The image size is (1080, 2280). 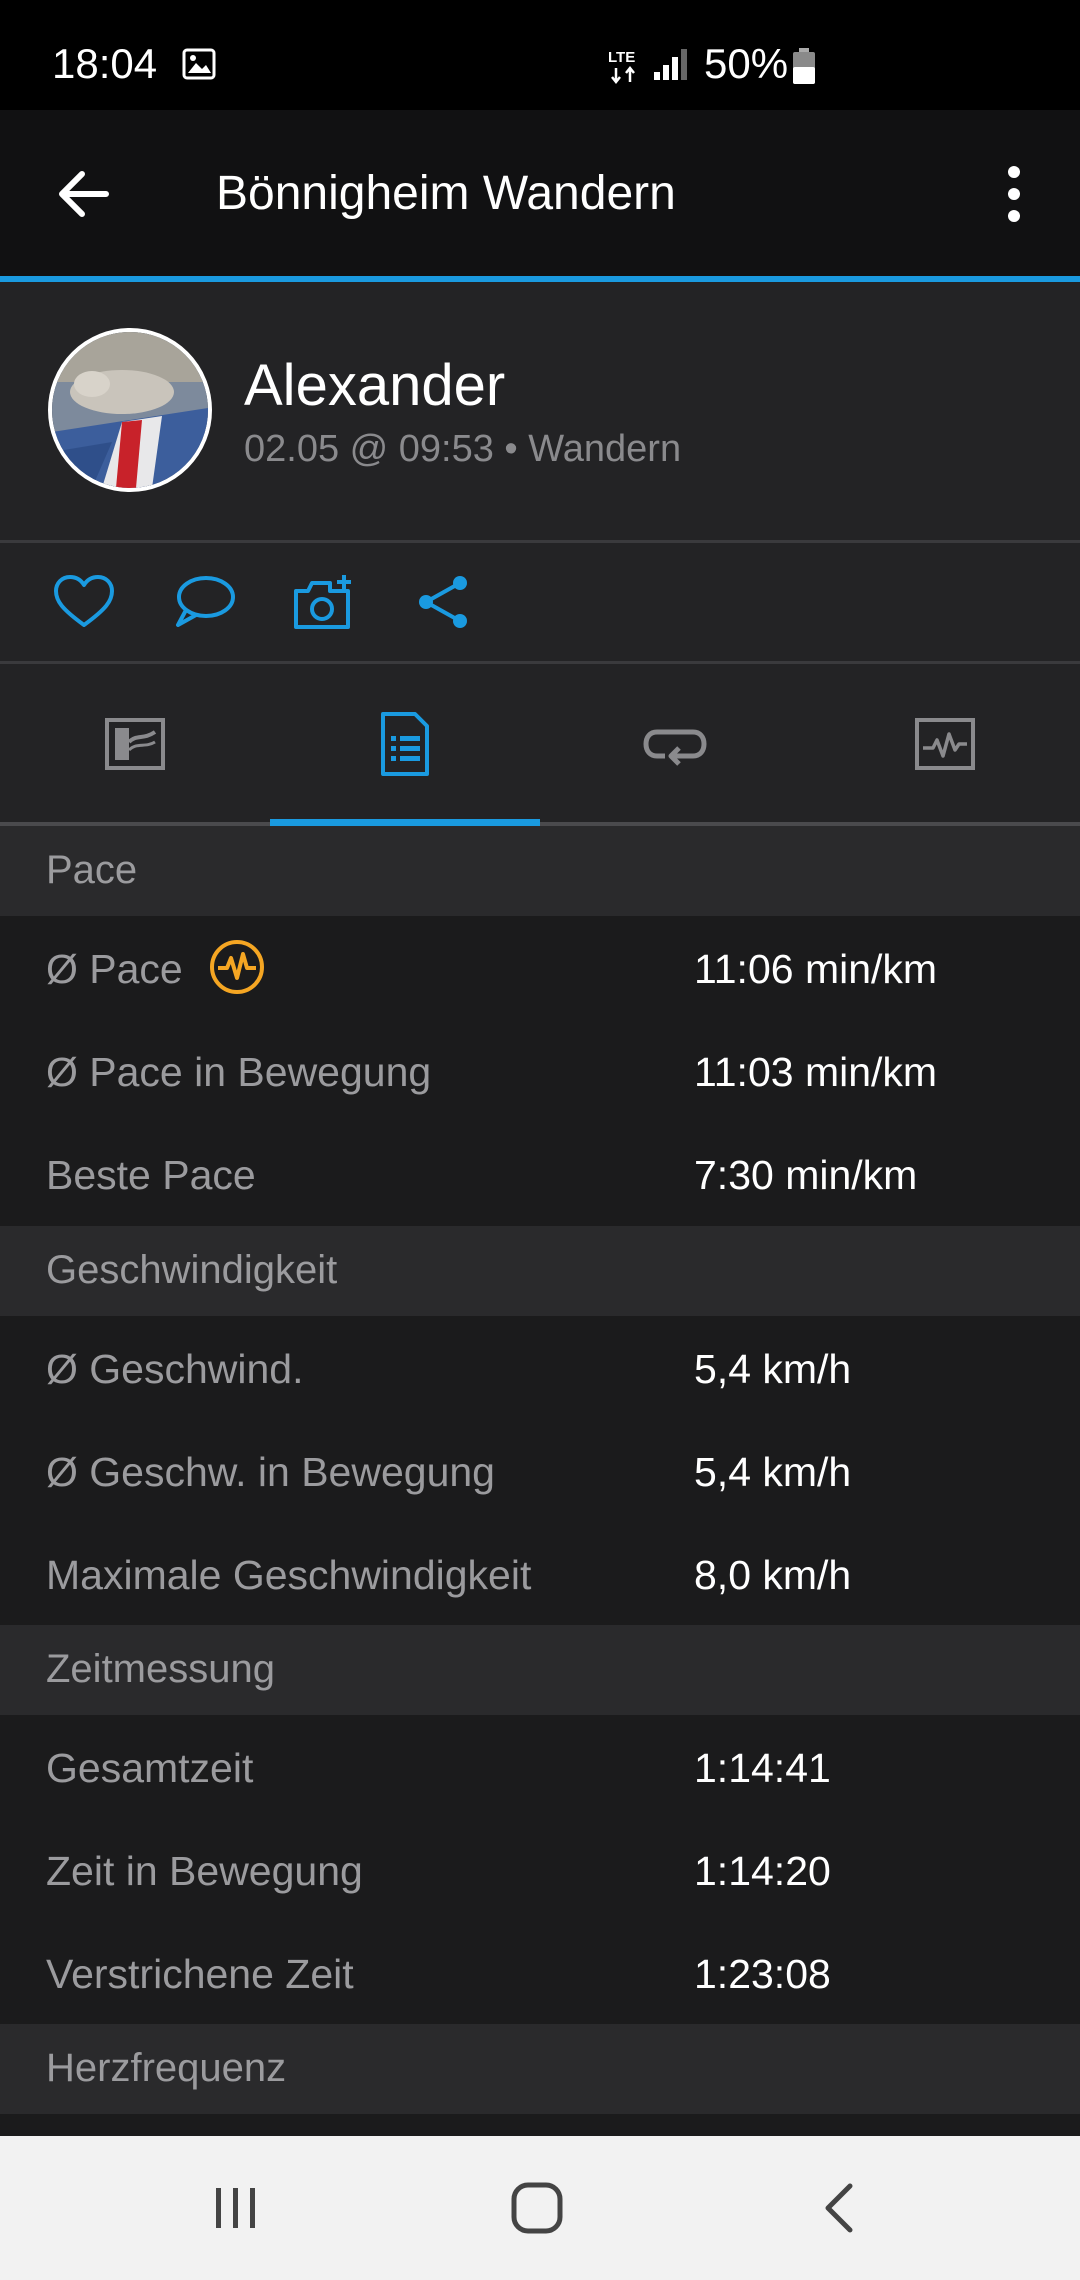 What do you see at coordinates (540, 1766) in the screenshot?
I see `stat-row-total-time: Gesamtzeit 1:14:41` at bounding box center [540, 1766].